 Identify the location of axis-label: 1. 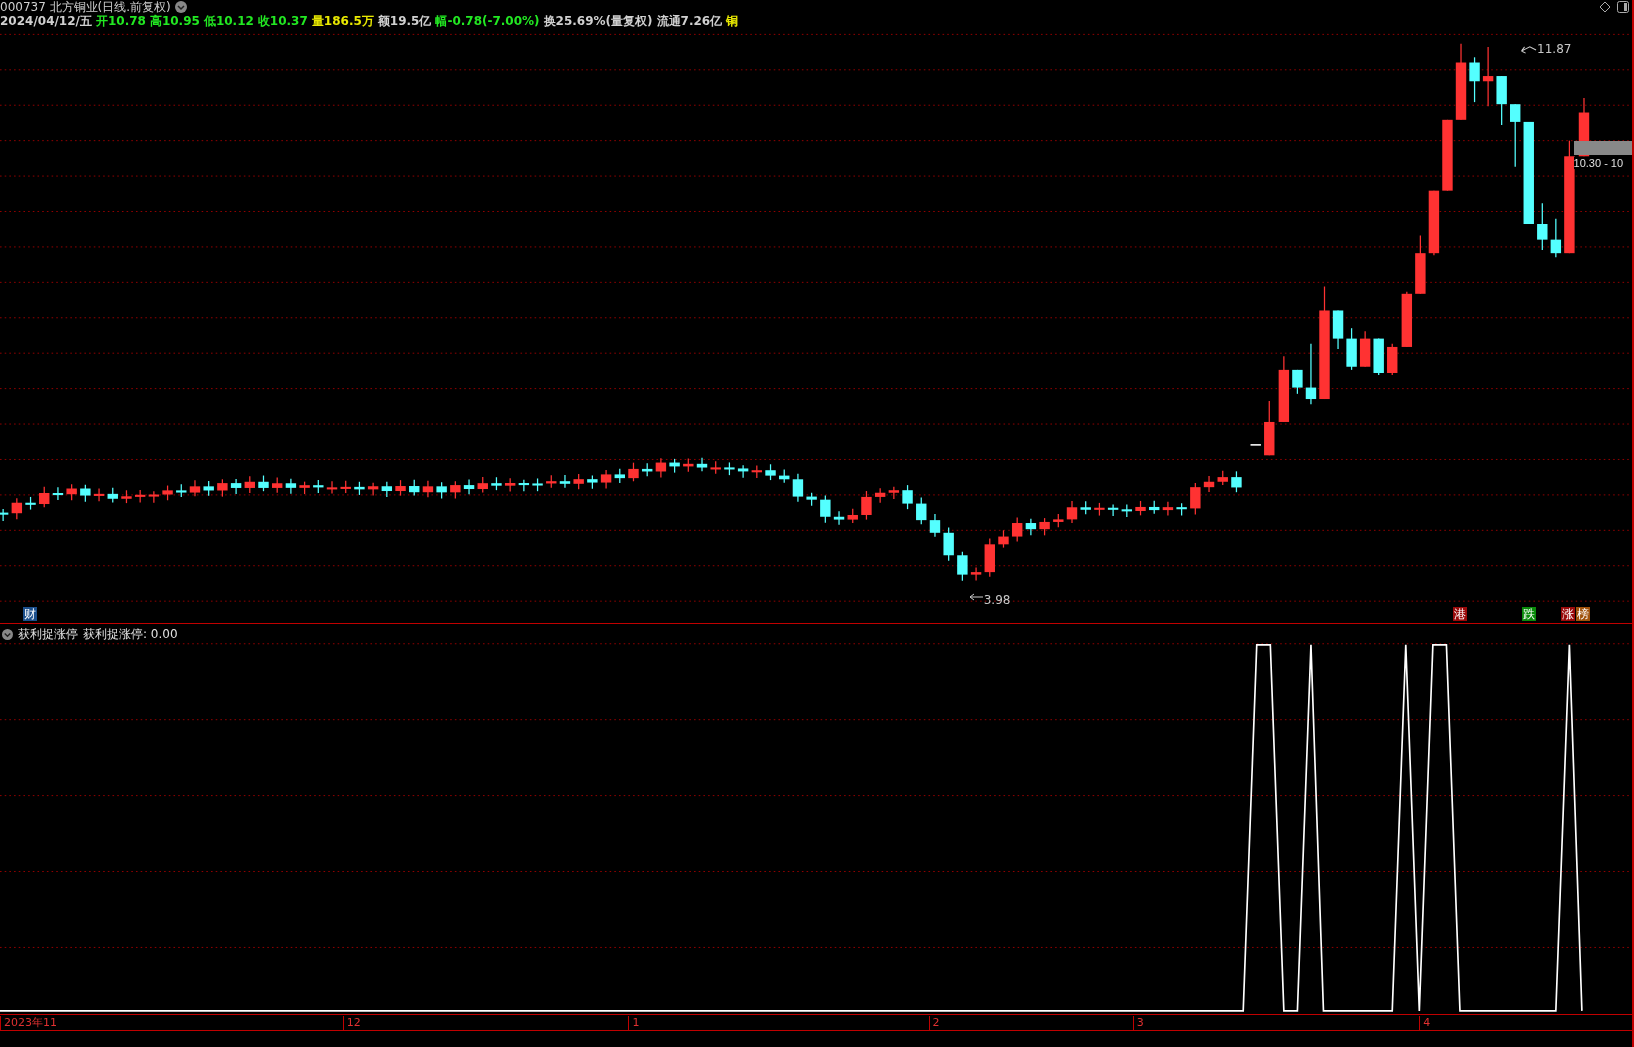
(634, 1023).